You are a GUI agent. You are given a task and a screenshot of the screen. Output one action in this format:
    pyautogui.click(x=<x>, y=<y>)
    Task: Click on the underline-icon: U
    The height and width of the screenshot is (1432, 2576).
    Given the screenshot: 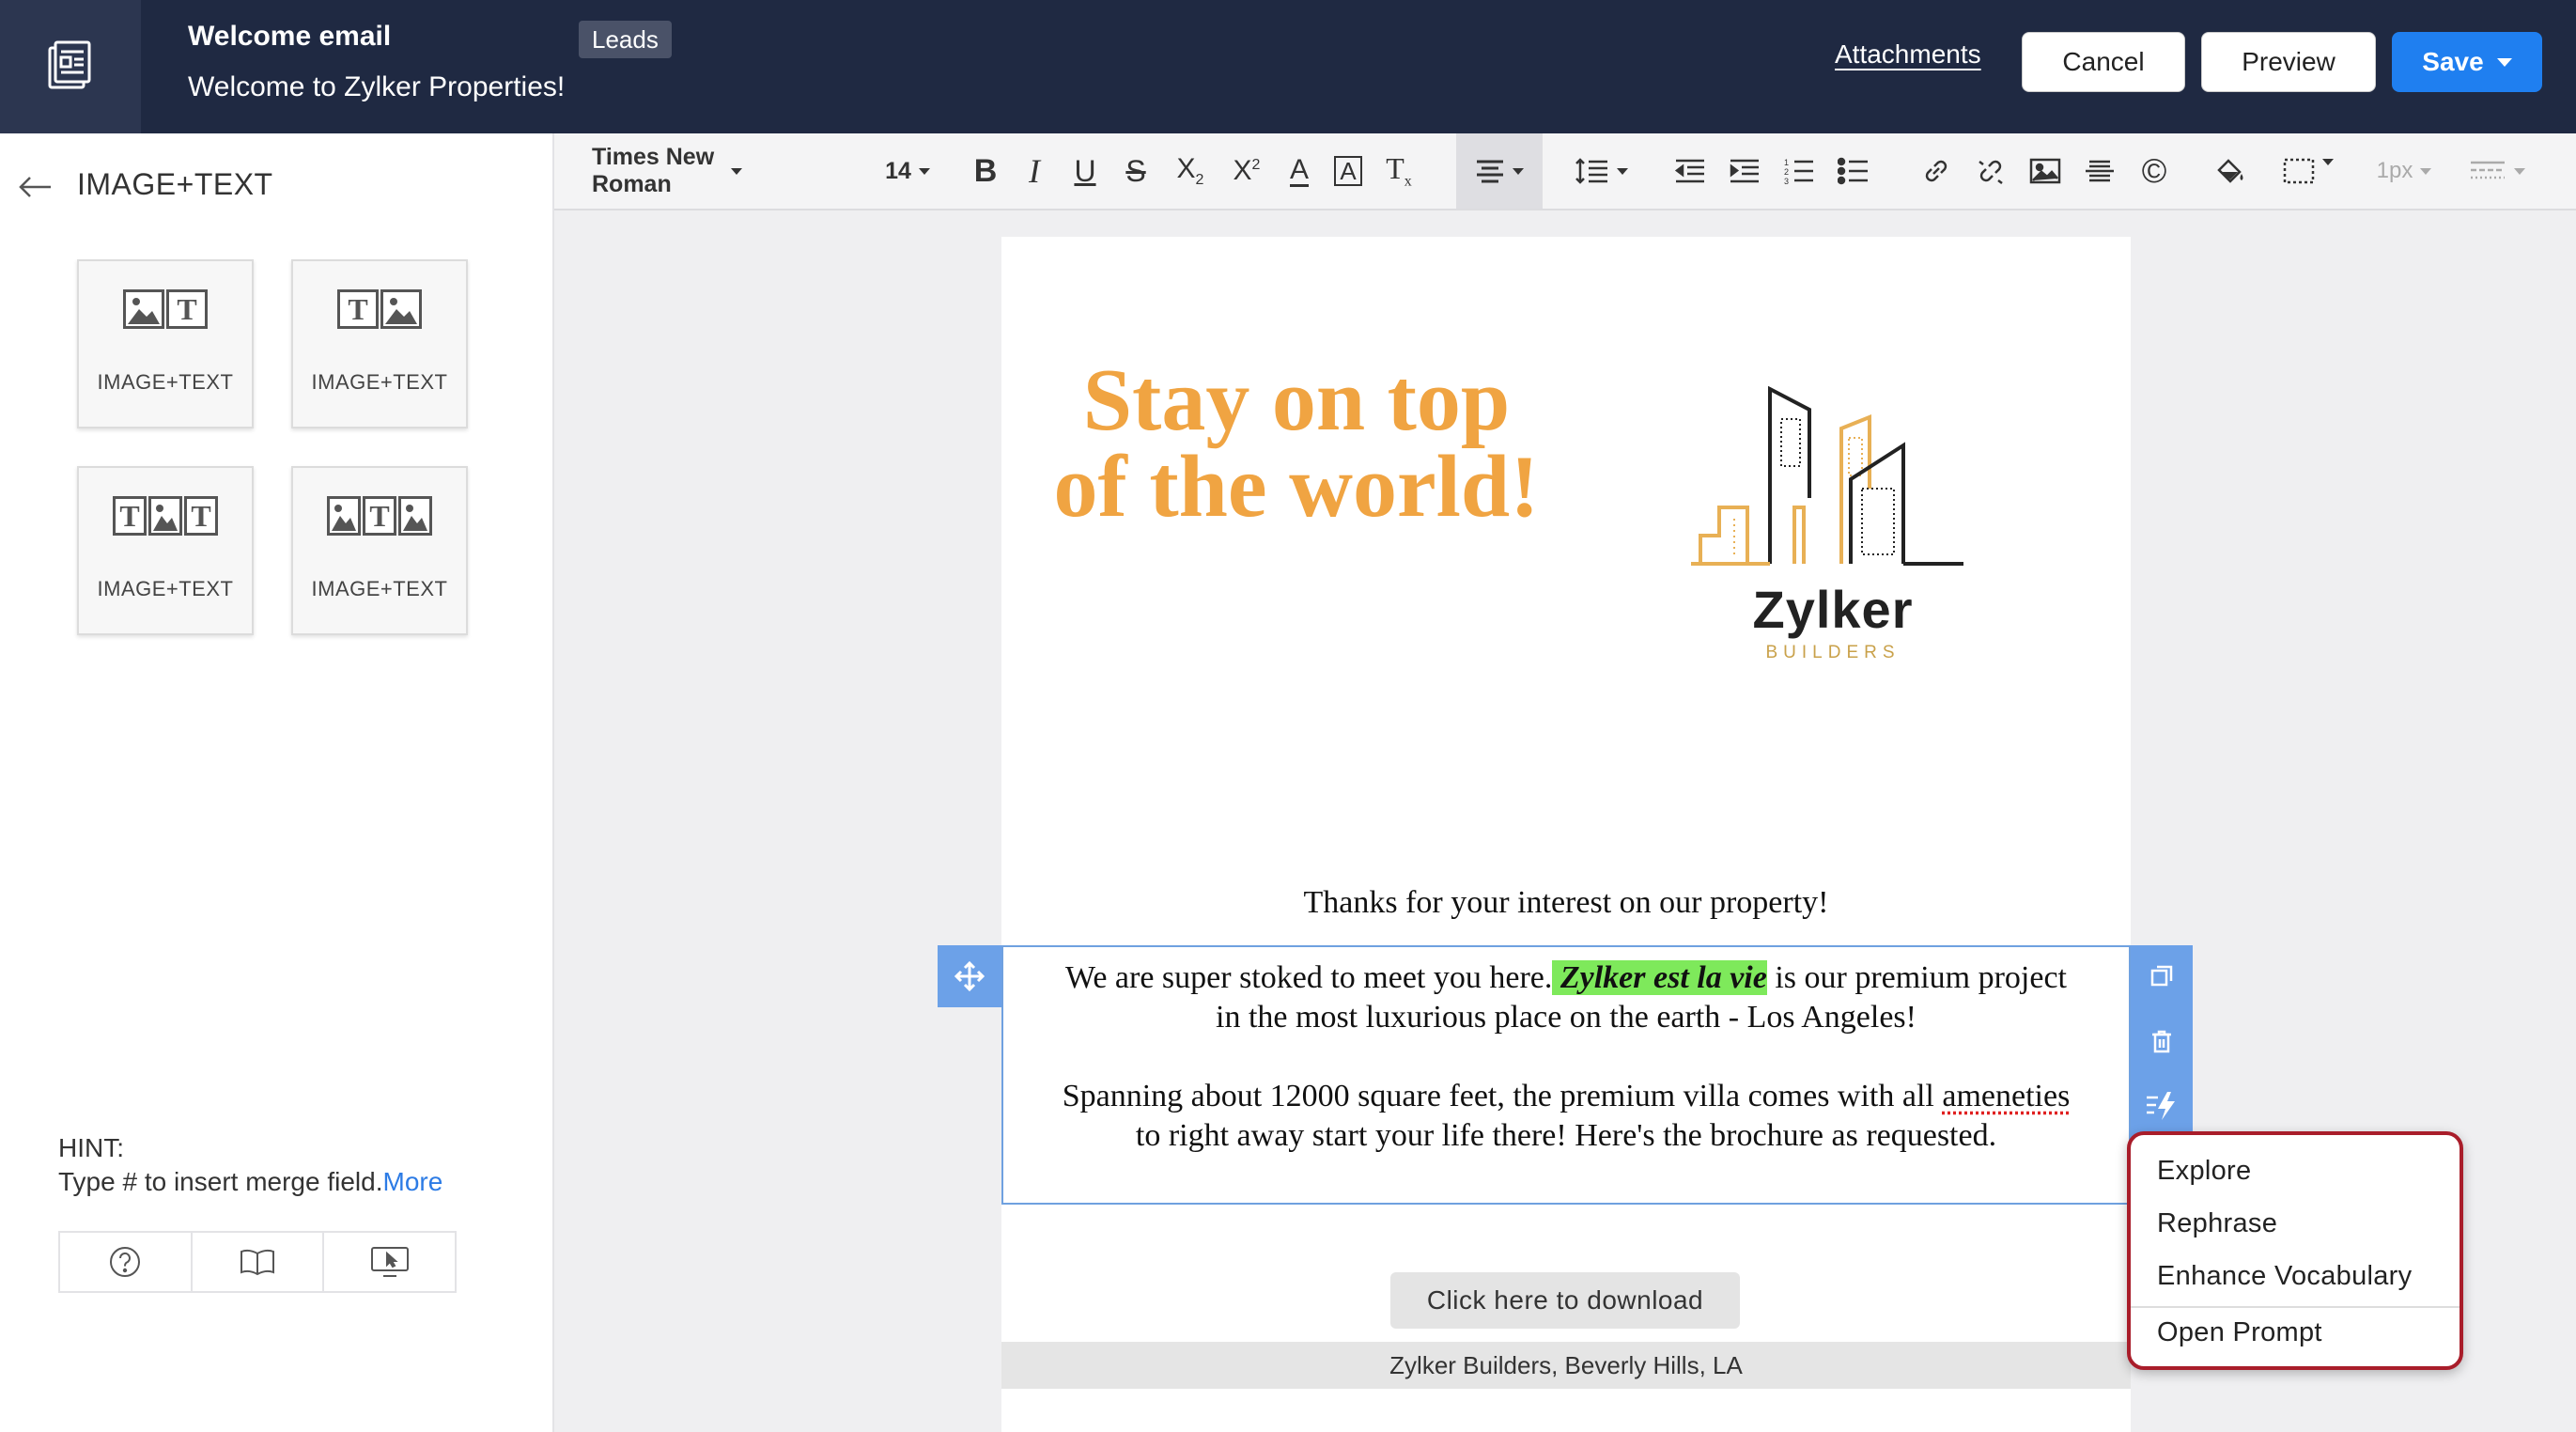 What is the action you would take?
    pyautogui.click(x=1085, y=170)
    